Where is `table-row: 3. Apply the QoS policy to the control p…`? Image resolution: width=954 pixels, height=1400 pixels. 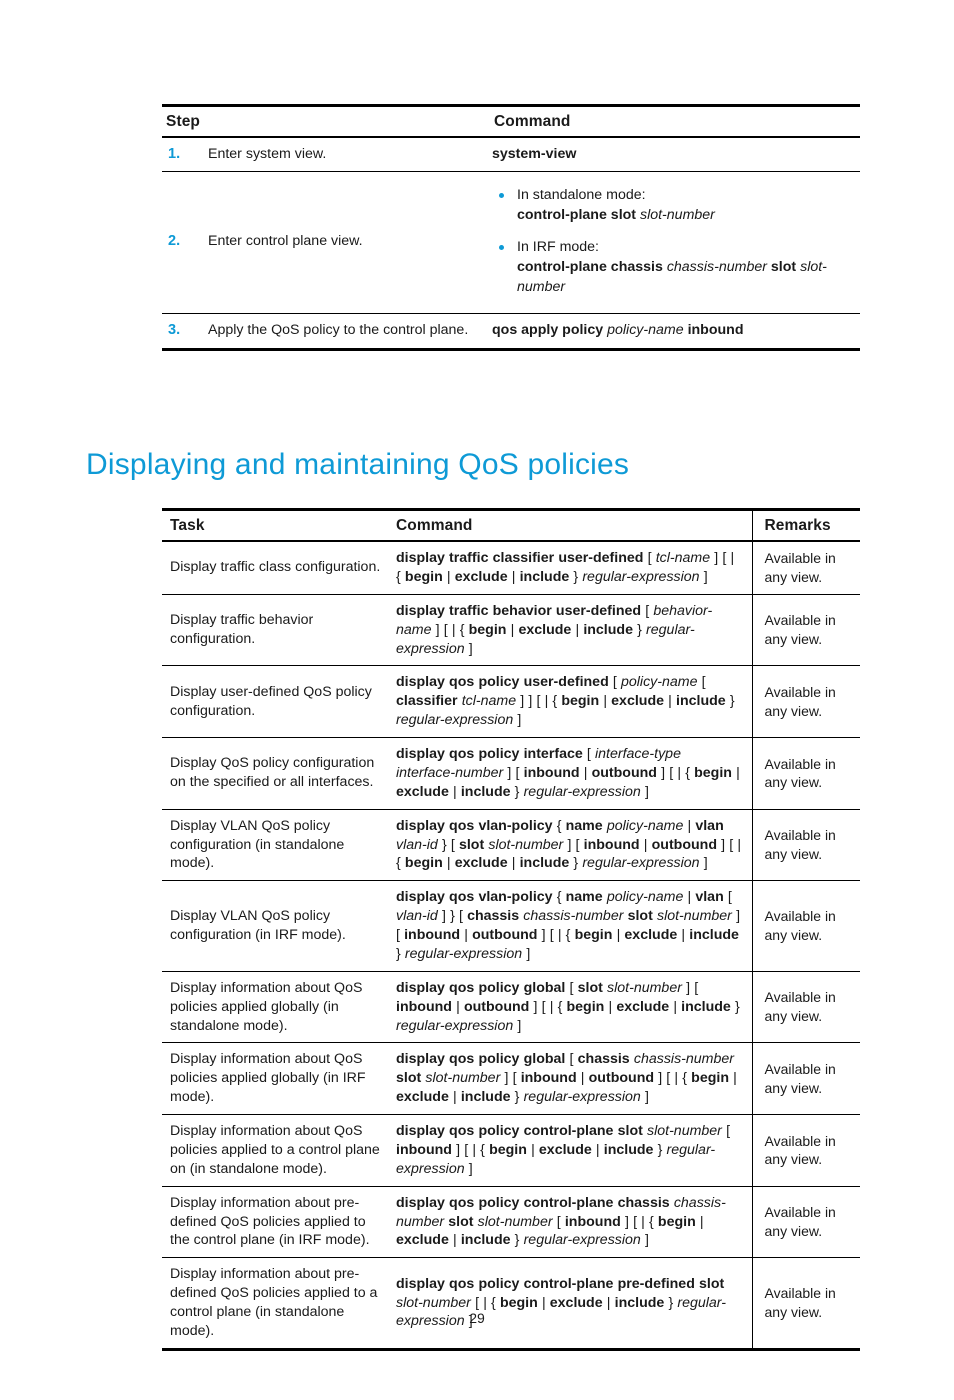
table-row: 3. Apply the QoS policy to the control p… is located at coordinates (511, 331).